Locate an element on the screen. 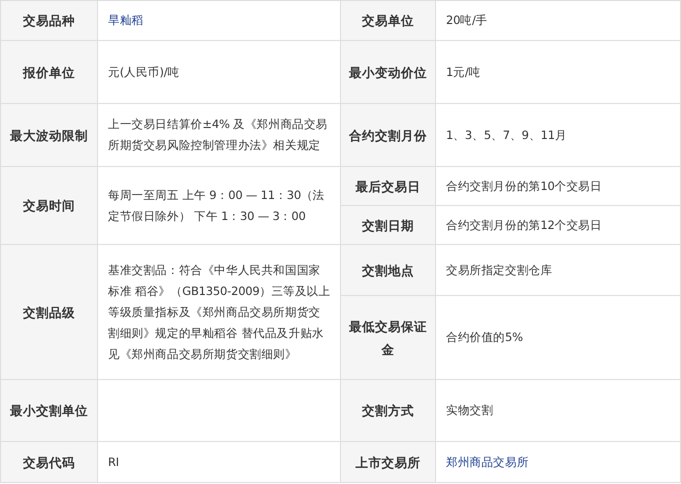 This screenshot has height=484, width=681. row-label: 上市交易所 is located at coordinates (388, 462).